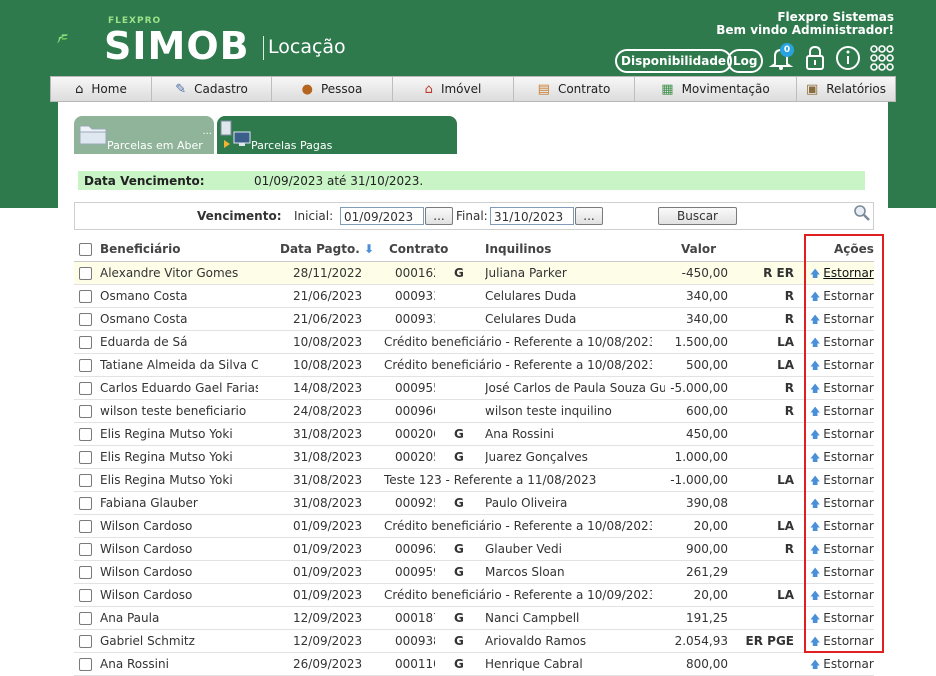 This screenshot has height=676, width=936. I want to click on nav-imovel: ⌂ Imóvel, so click(453, 89).